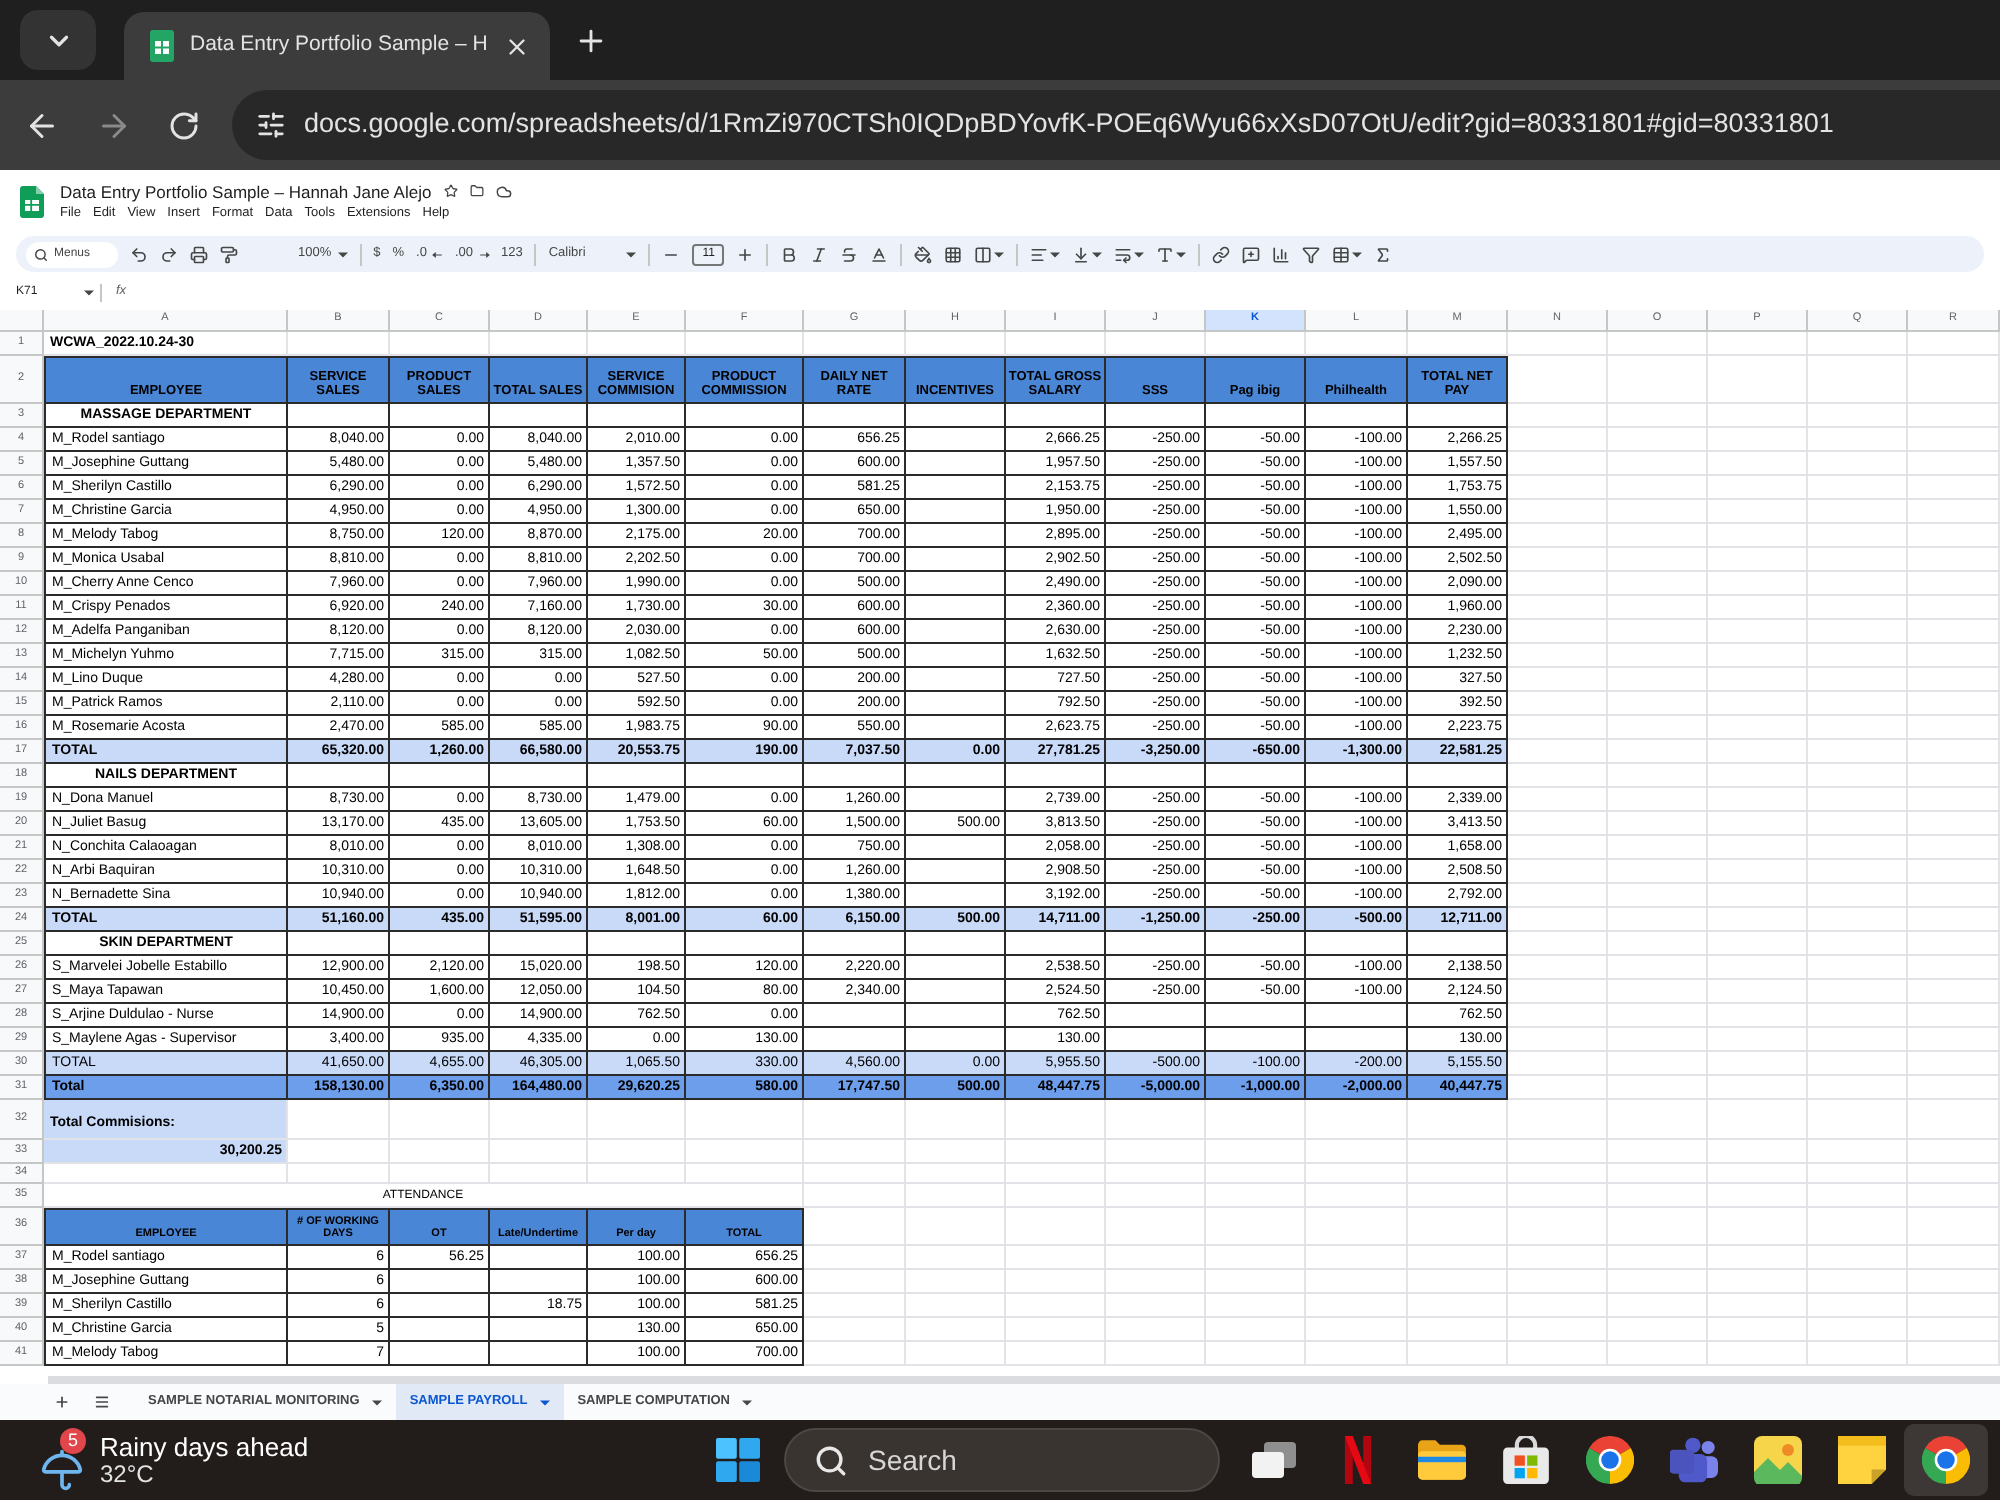 This screenshot has width=2000, height=1500. I want to click on folder-icon, so click(476, 191).